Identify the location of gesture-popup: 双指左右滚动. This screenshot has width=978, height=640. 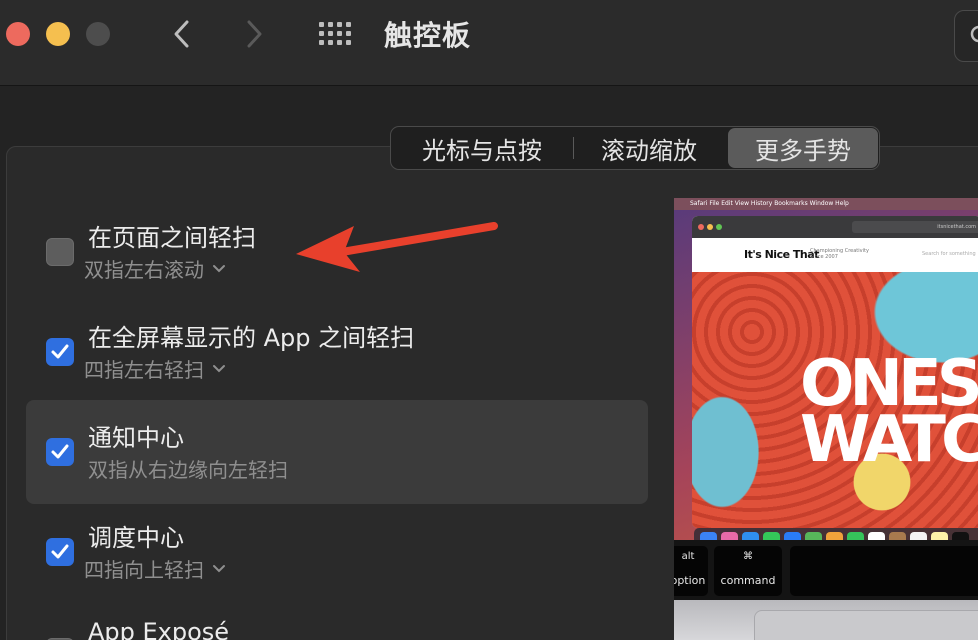
(155, 268).